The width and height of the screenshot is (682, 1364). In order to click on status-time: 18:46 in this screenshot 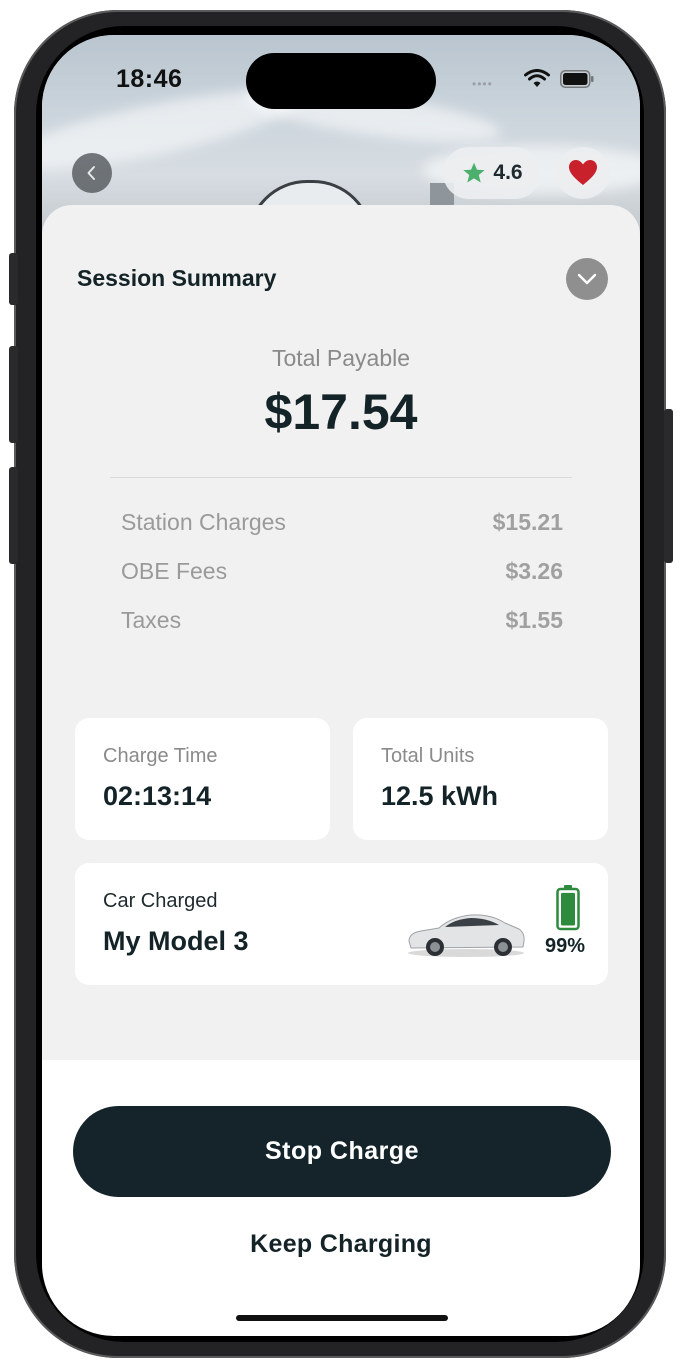, I will do `click(149, 79)`.